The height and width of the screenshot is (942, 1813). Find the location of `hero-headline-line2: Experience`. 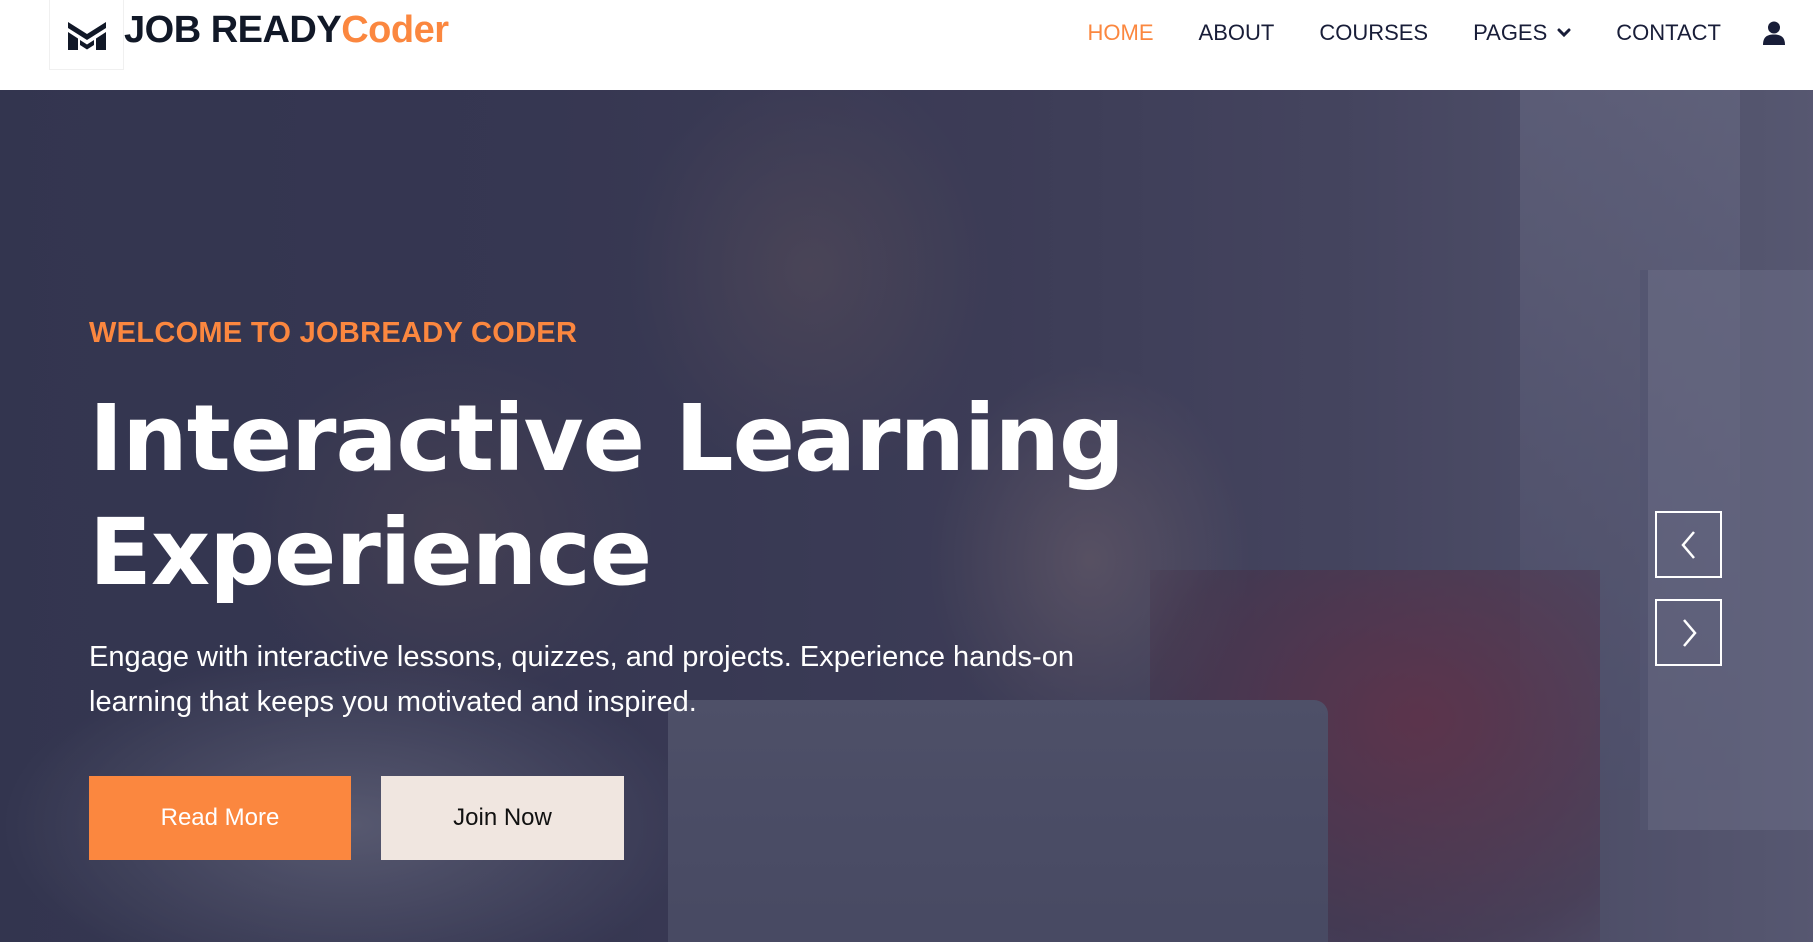

hero-headline-line2: Experience is located at coordinates (370, 552).